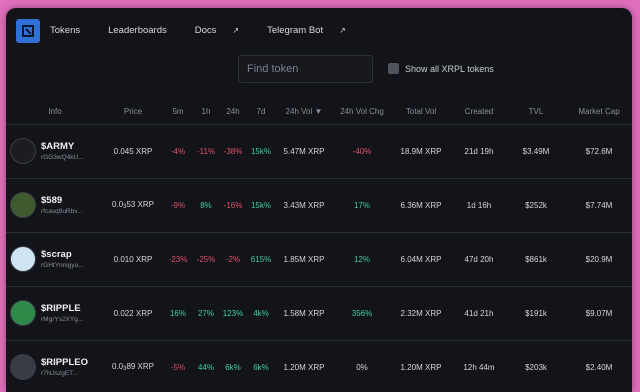  What do you see at coordinates (393, 68) in the screenshot?
I see `xrpl-checkbox` at bounding box center [393, 68].